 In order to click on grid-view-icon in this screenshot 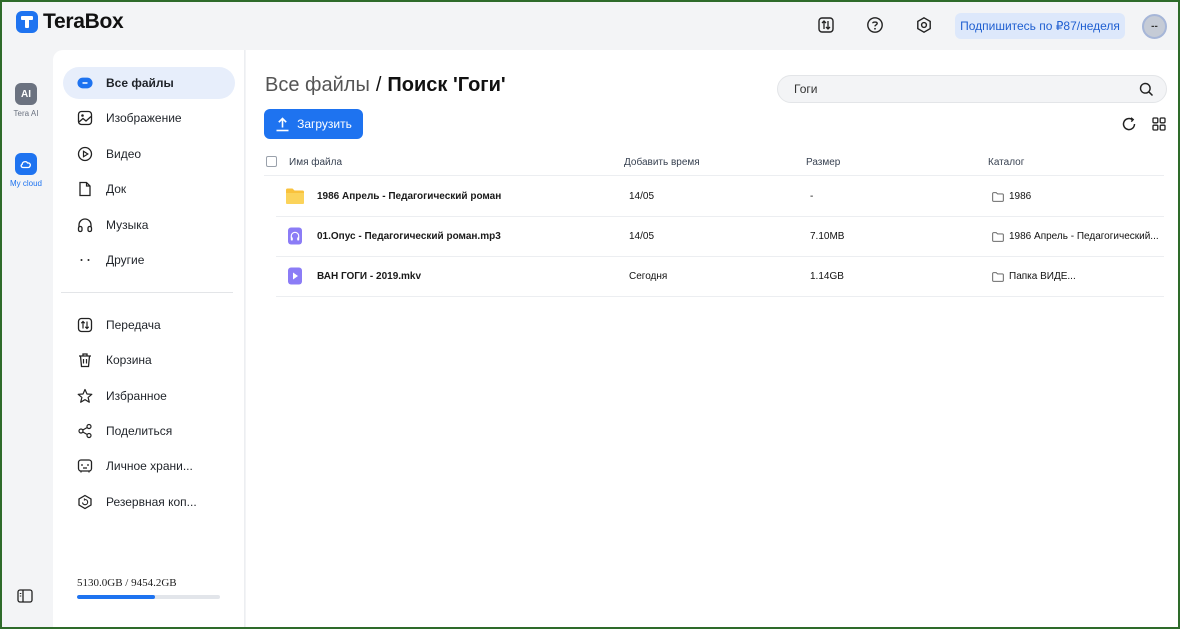, I will do `click(1159, 124)`.